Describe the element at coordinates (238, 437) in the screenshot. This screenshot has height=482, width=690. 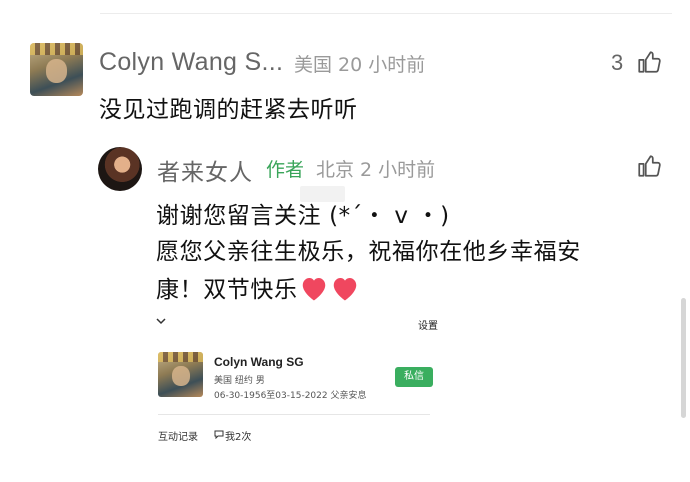
I see `chat-count: 我2次` at that location.